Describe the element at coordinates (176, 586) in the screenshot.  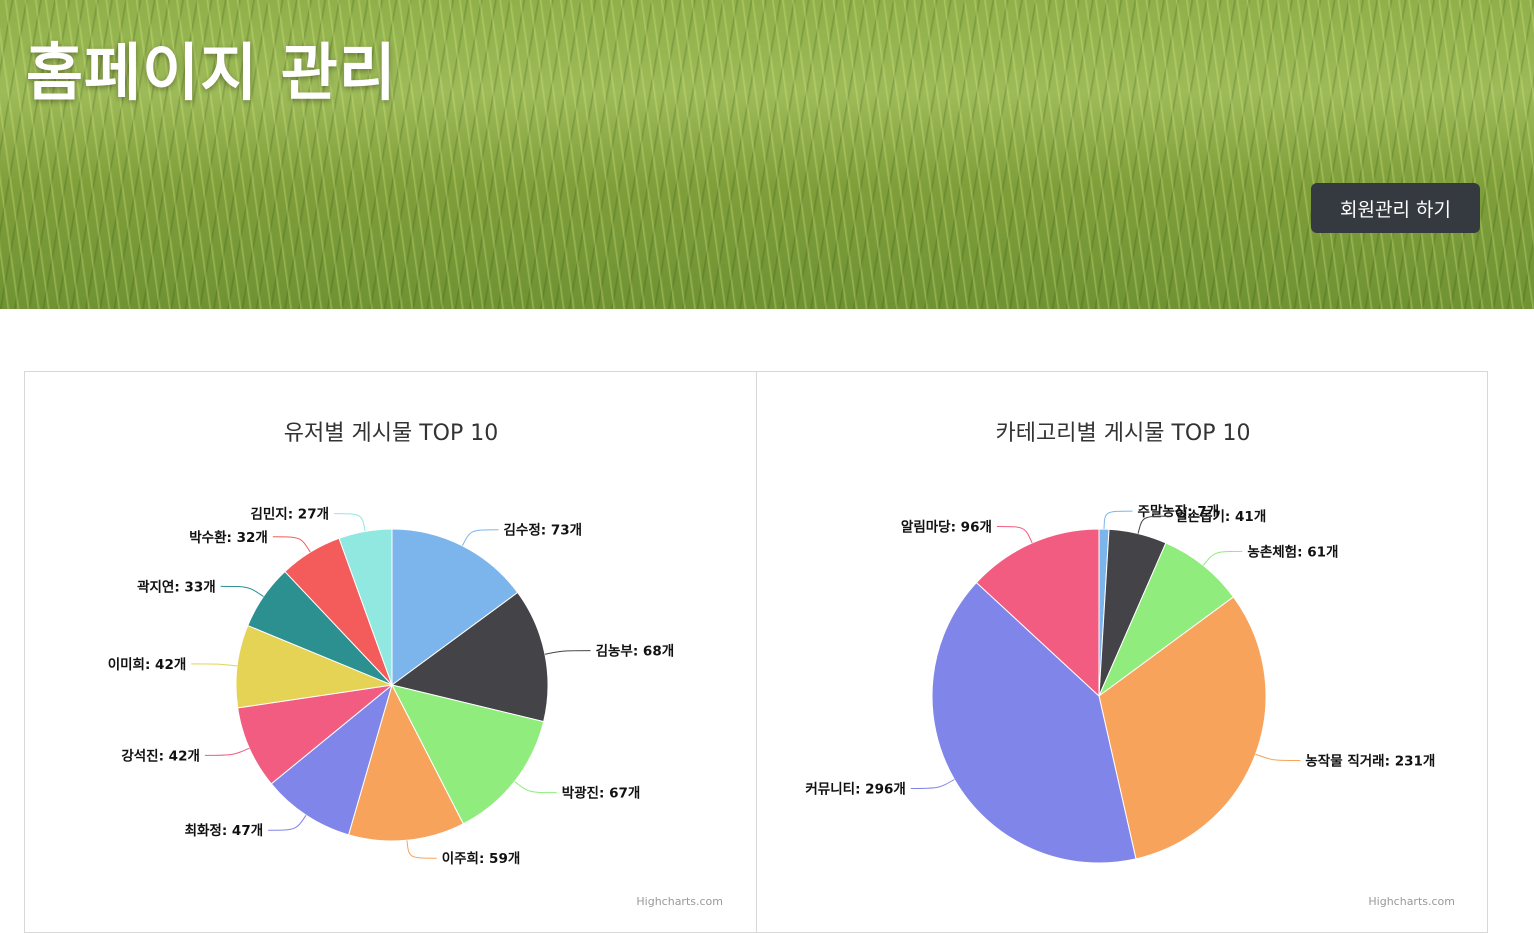
I see `data-label-8: 곽지연: 33개` at that location.